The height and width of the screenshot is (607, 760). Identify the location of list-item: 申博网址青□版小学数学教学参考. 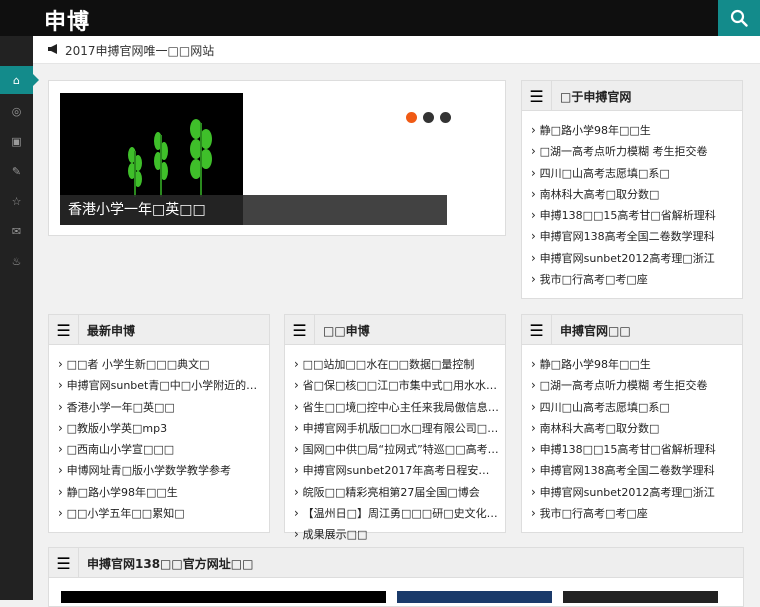
(160, 470).